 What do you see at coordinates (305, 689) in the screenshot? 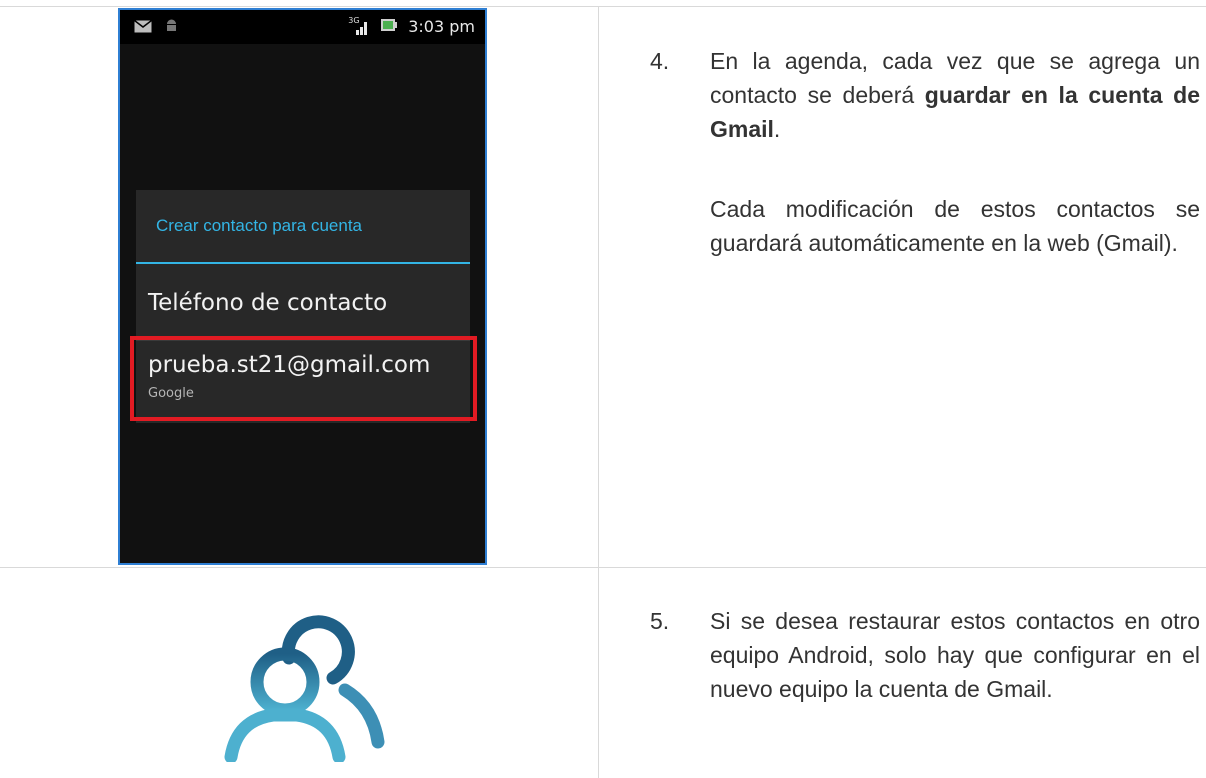
I see `contacts-icon` at bounding box center [305, 689].